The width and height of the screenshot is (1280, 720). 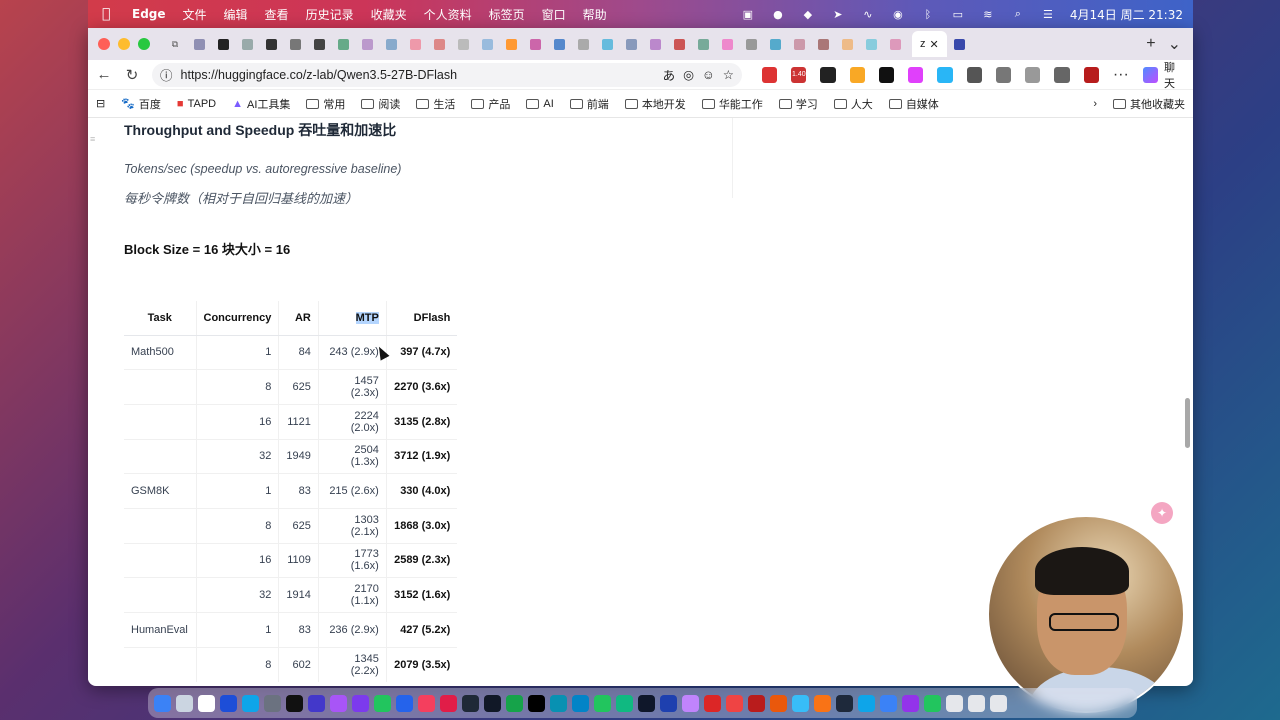 What do you see at coordinates (228, 703) in the screenshot?
I see `appstore-icon` at bounding box center [228, 703].